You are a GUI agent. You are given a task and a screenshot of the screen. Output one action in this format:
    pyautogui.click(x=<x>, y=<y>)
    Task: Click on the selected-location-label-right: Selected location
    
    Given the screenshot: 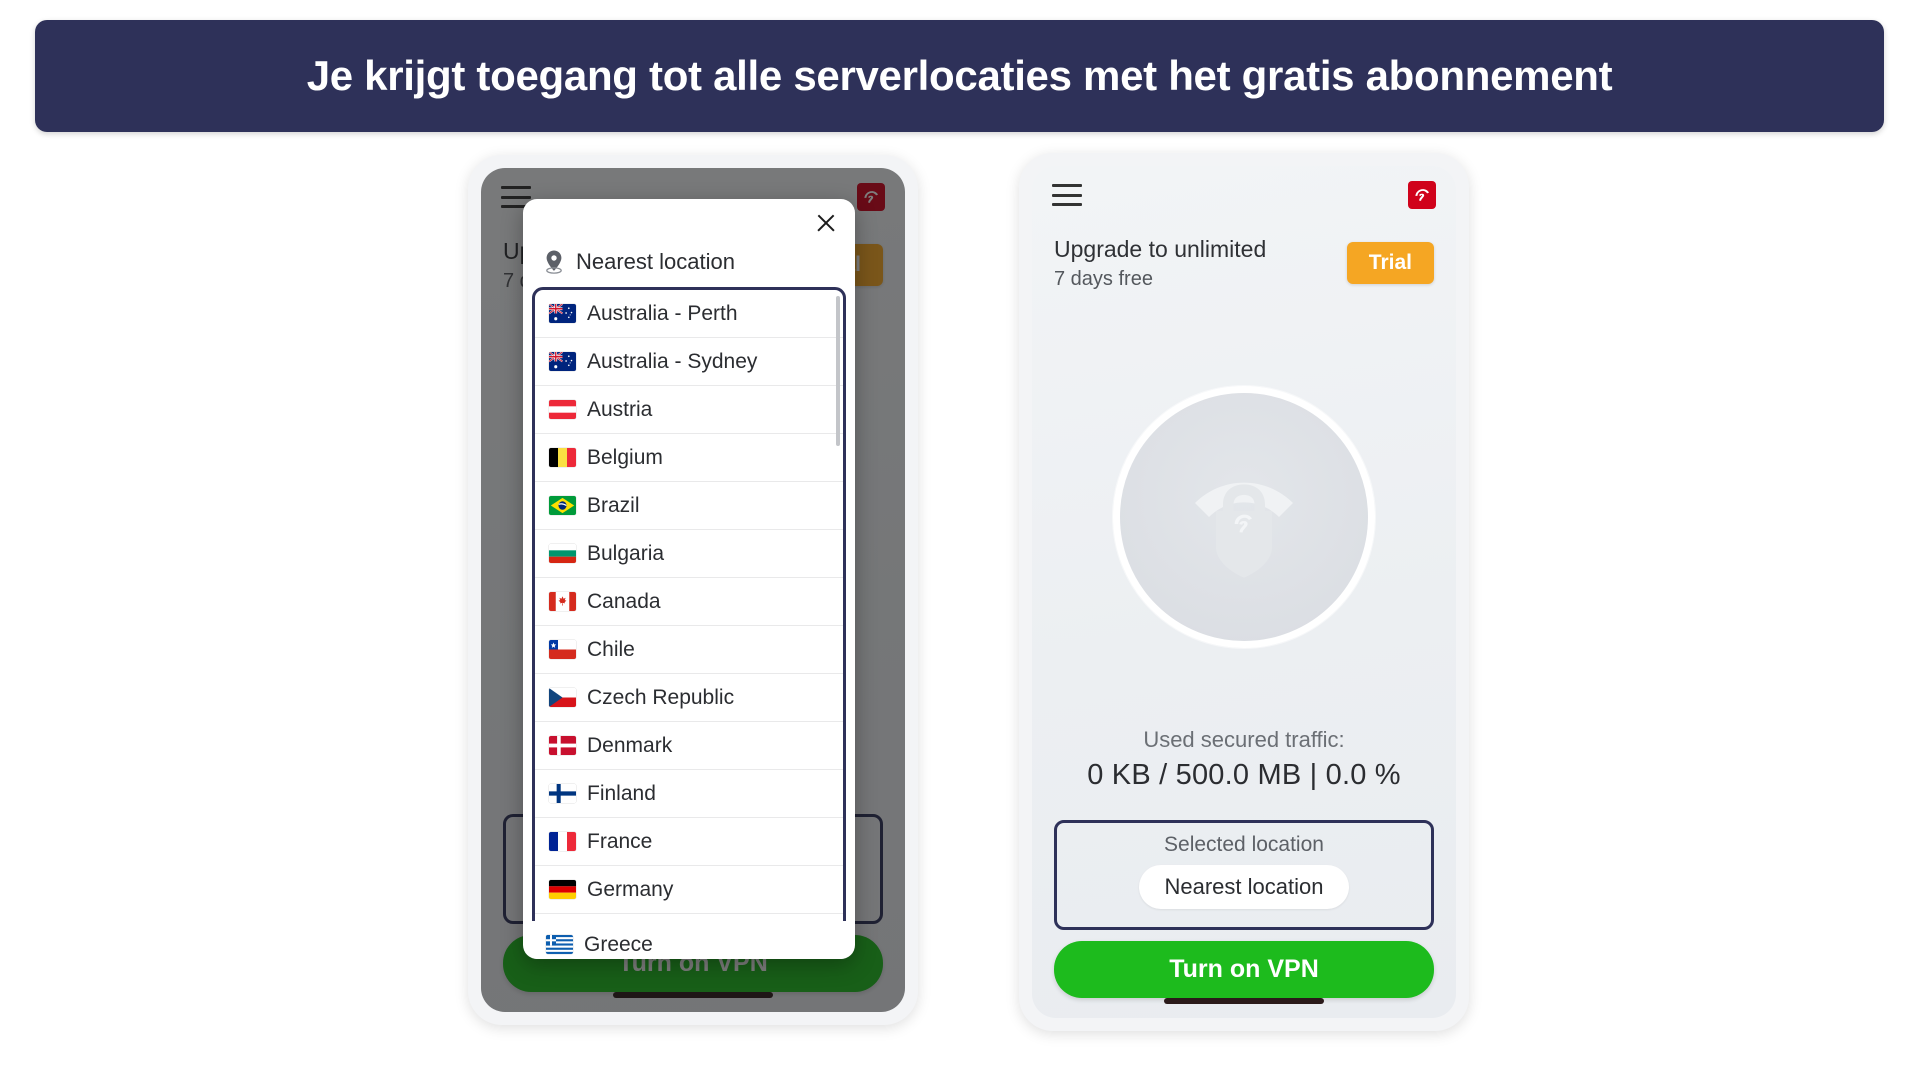 What is the action you would take?
    pyautogui.click(x=1244, y=844)
    